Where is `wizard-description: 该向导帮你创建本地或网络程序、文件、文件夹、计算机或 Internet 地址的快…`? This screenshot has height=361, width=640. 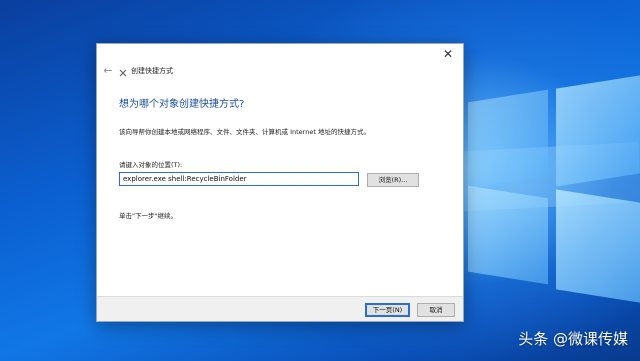
wizard-description: 该向导帮你创建本地或网络程序、文件、文件夹、计算机或 Internet 地址的快… is located at coordinates (244, 132).